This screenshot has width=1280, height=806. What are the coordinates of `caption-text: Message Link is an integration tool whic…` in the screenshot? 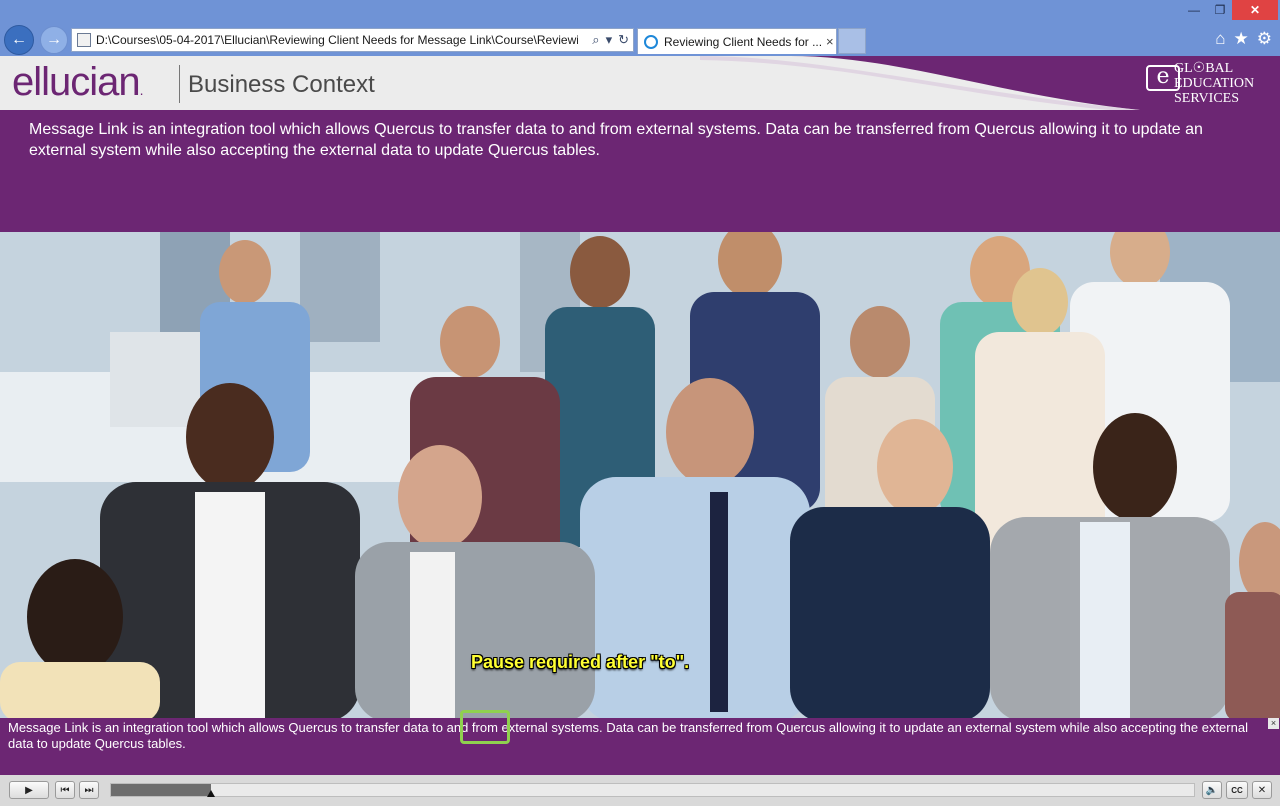 It's located at (628, 735).